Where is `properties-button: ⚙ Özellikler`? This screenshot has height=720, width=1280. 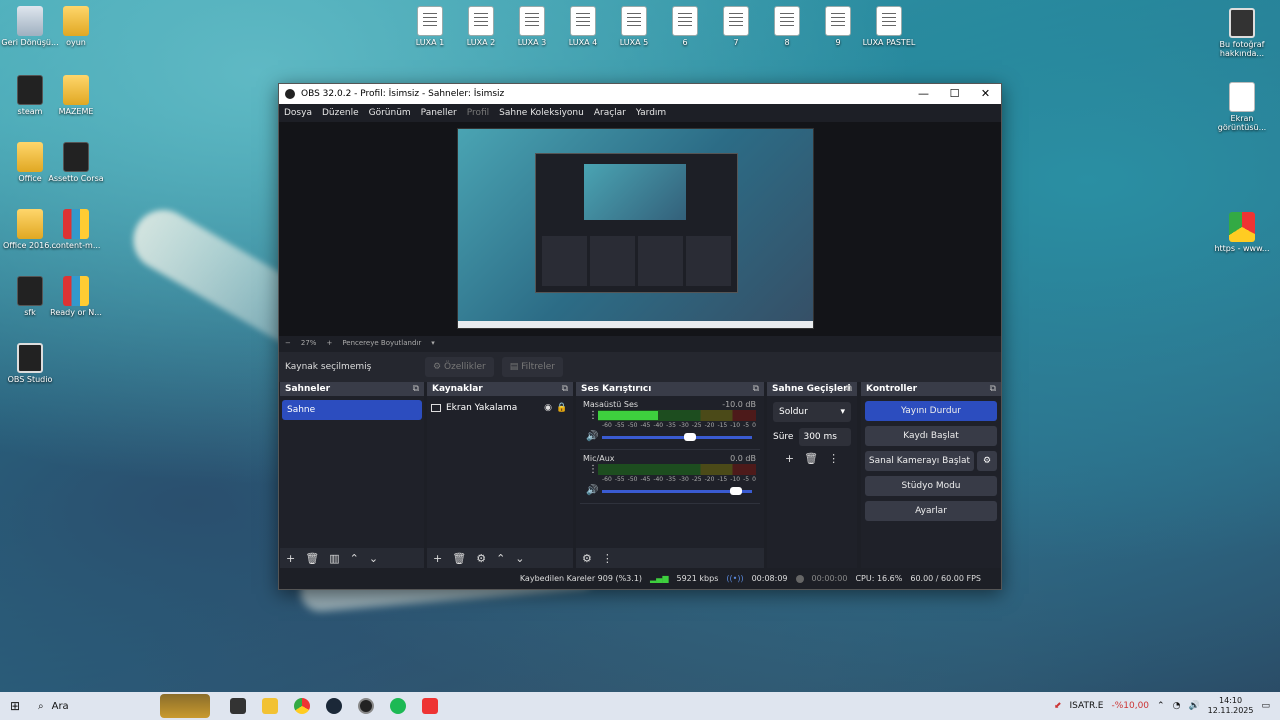 properties-button: ⚙ Özellikler is located at coordinates (459, 367).